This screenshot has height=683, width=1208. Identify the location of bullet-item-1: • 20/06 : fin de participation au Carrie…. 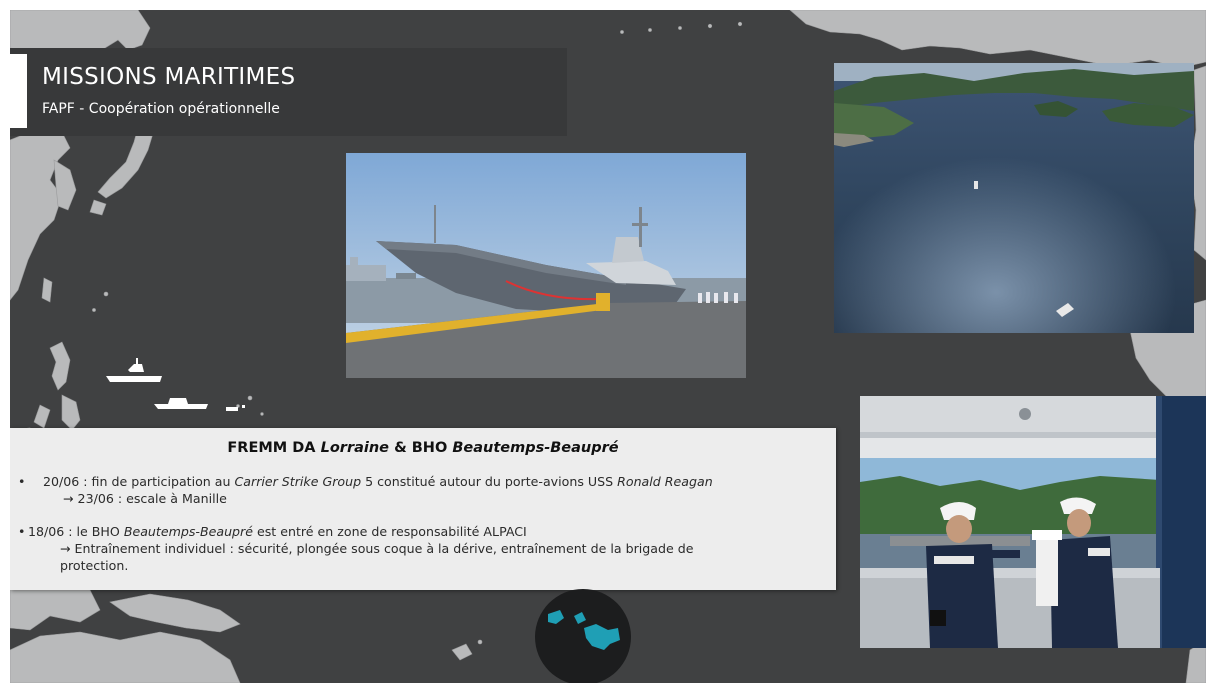
(424, 490).